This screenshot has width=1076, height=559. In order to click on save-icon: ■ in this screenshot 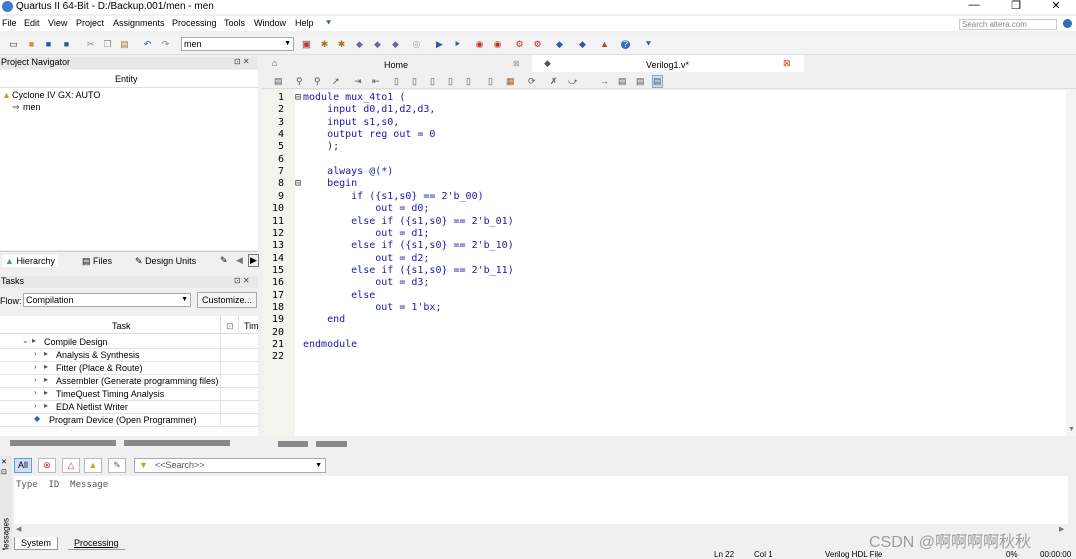, I will do `click(48, 44)`.